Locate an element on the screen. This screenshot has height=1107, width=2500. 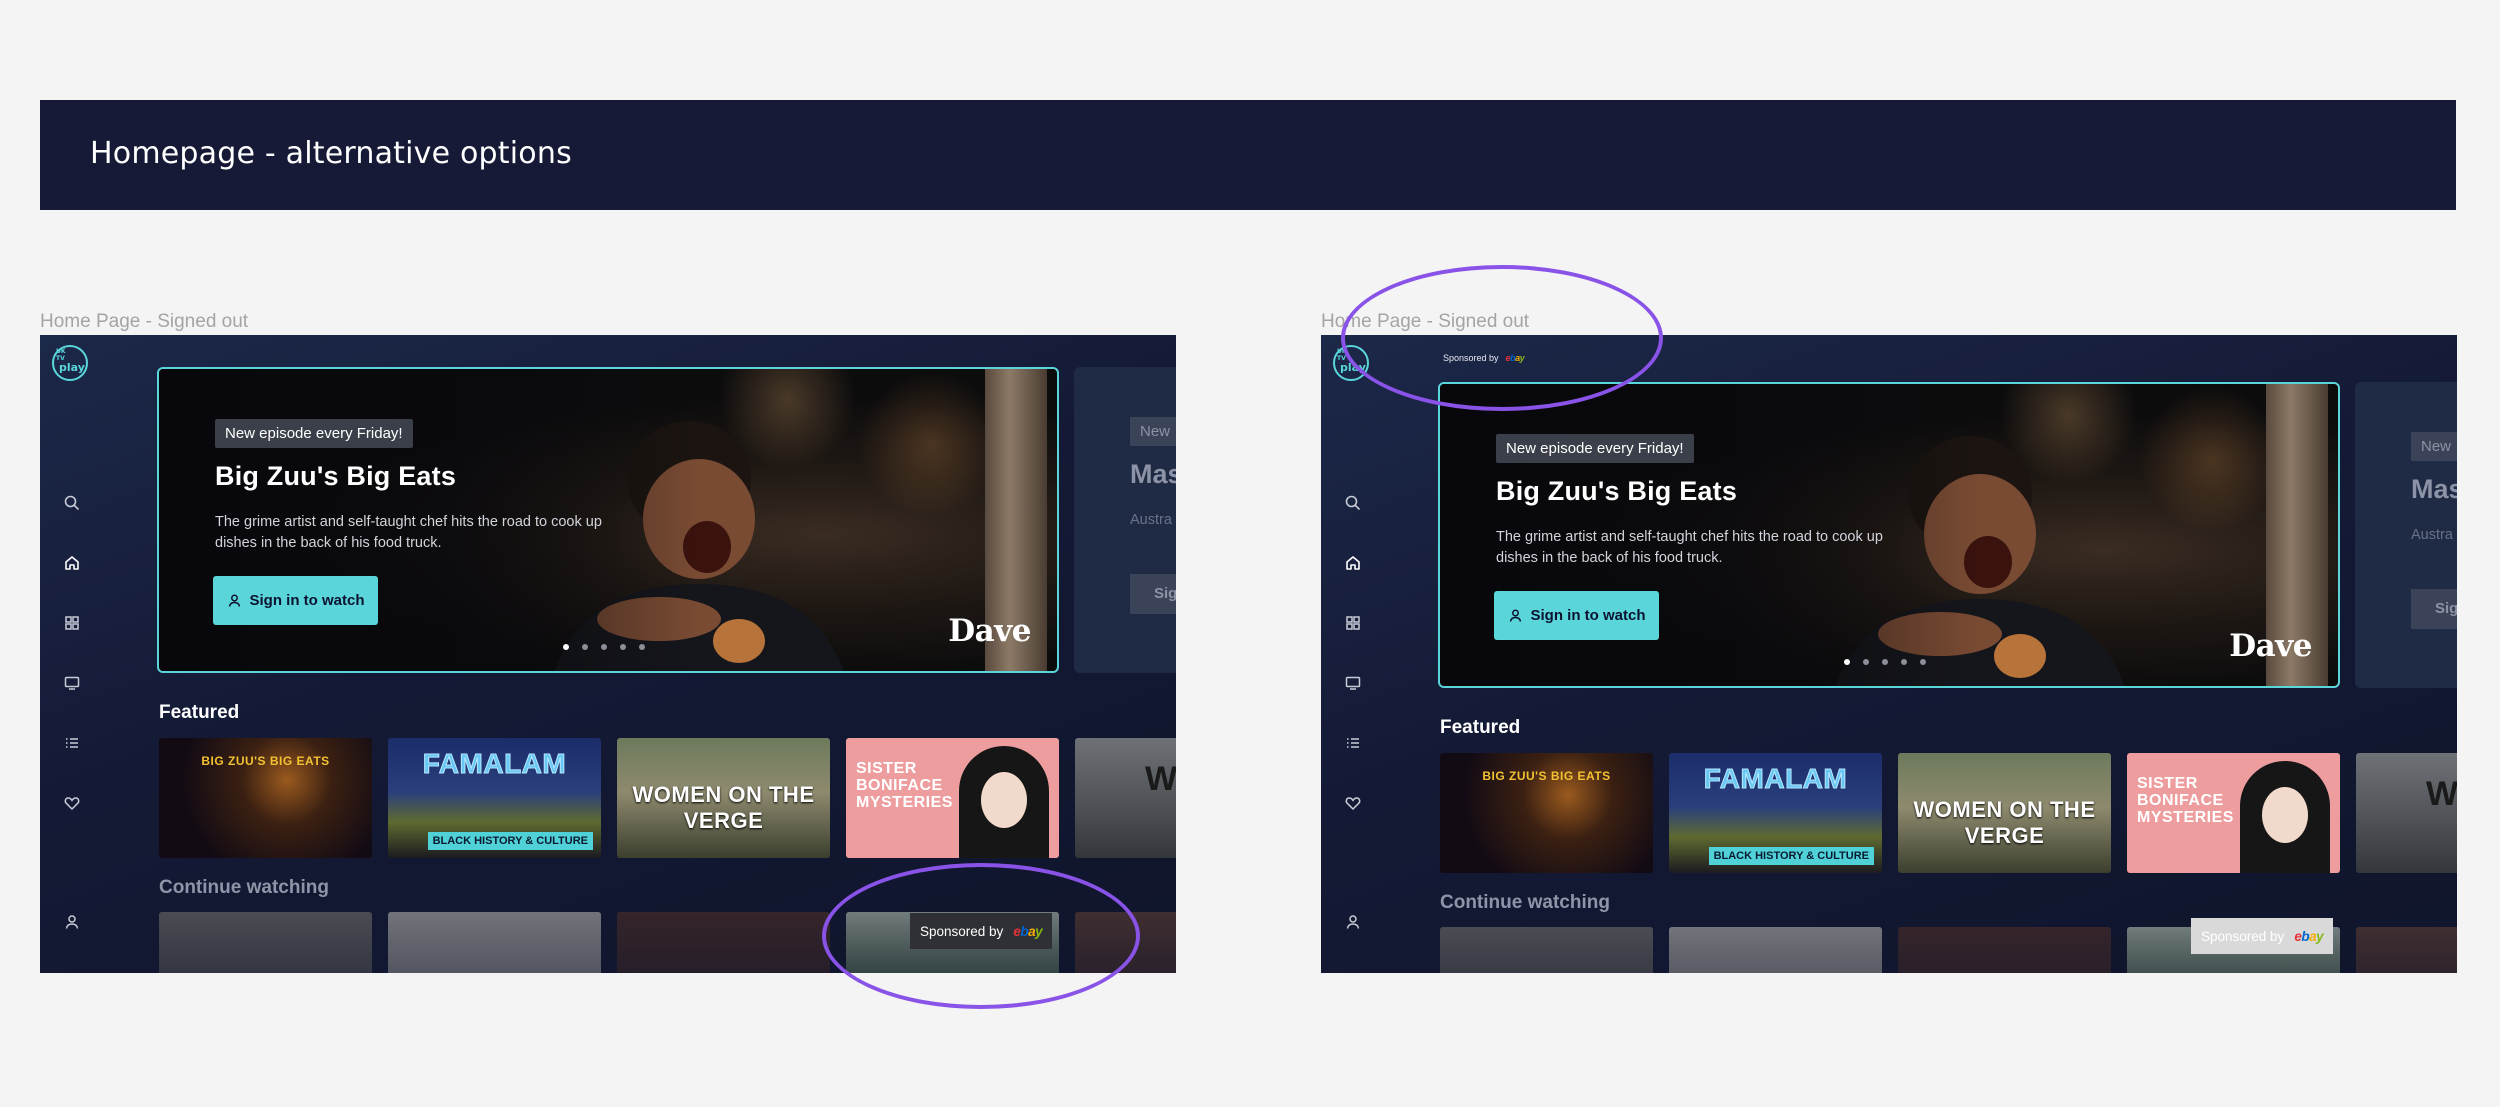
featured-heading: Featured is located at coordinates (1480, 727).